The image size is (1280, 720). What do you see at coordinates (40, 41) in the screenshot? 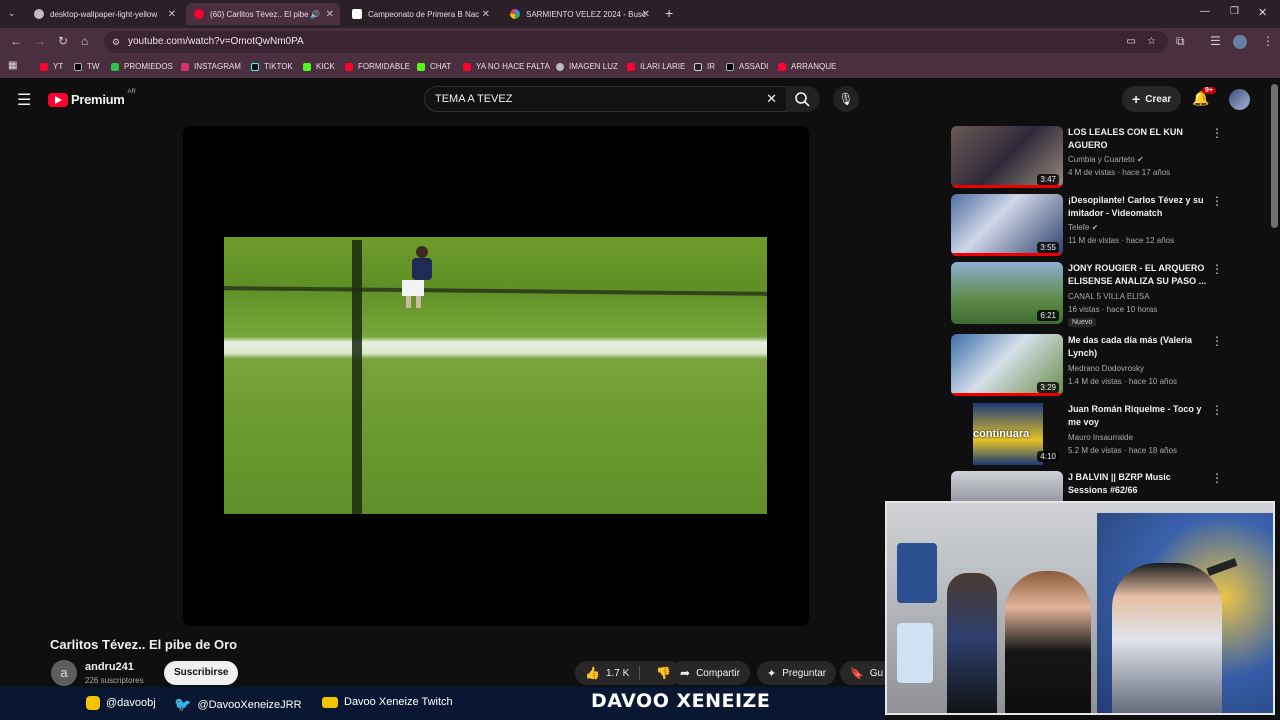
I see `forward-icon: →` at bounding box center [40, 41].